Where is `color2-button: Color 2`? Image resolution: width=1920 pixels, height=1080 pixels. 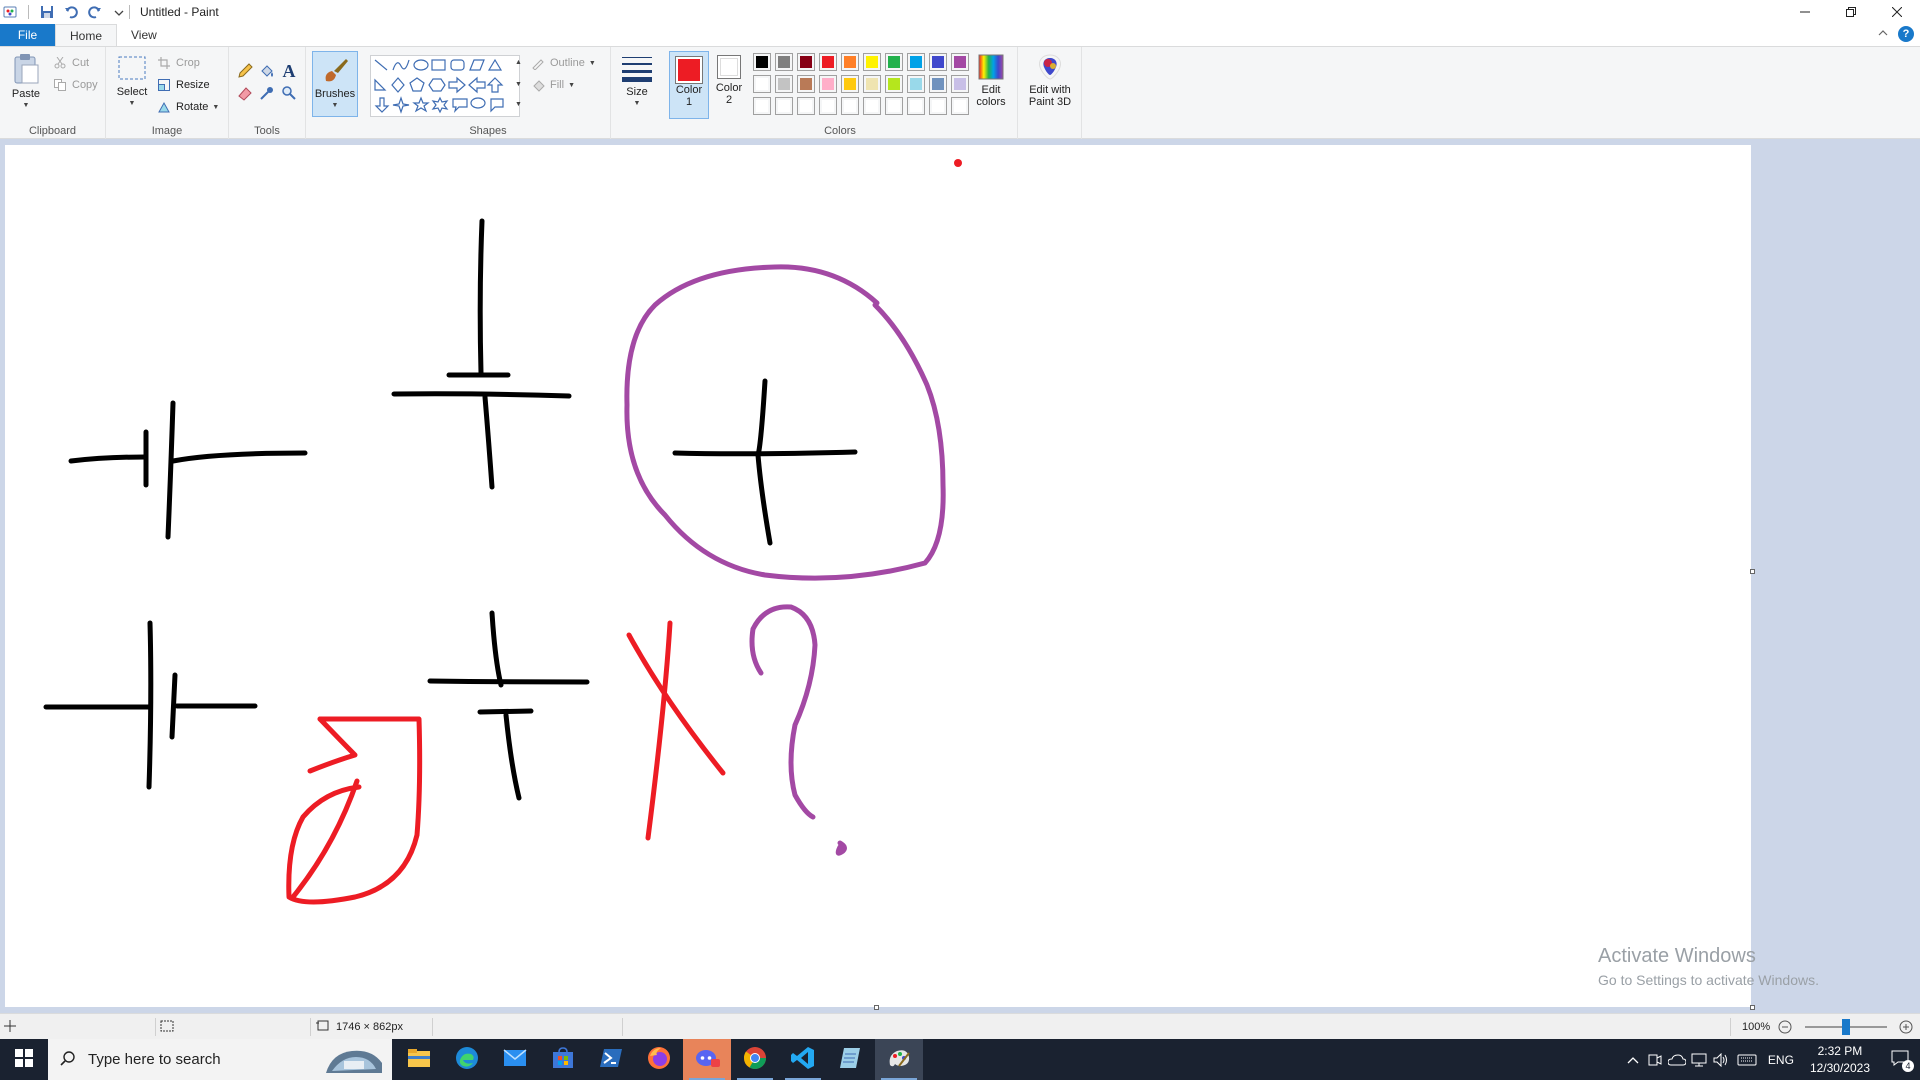
color2-button: Color 2 is located at coordinates (729, 78).